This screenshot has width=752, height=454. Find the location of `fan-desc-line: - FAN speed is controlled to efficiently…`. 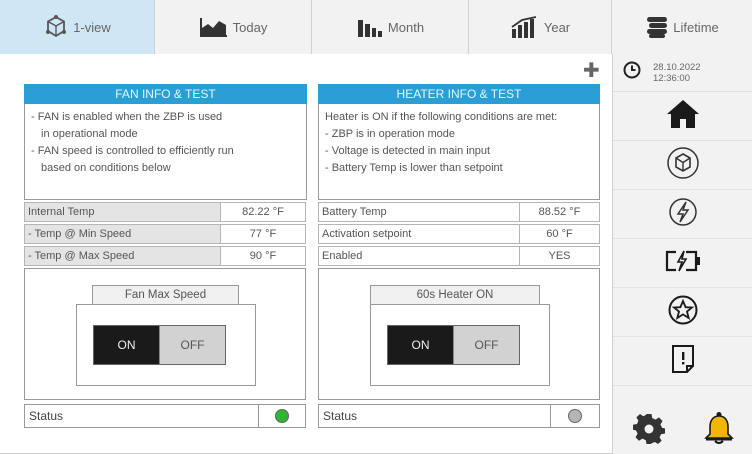

fan-desc-line: - FAN speed is controlled to efficiently… is located at coordinates (132, 151).